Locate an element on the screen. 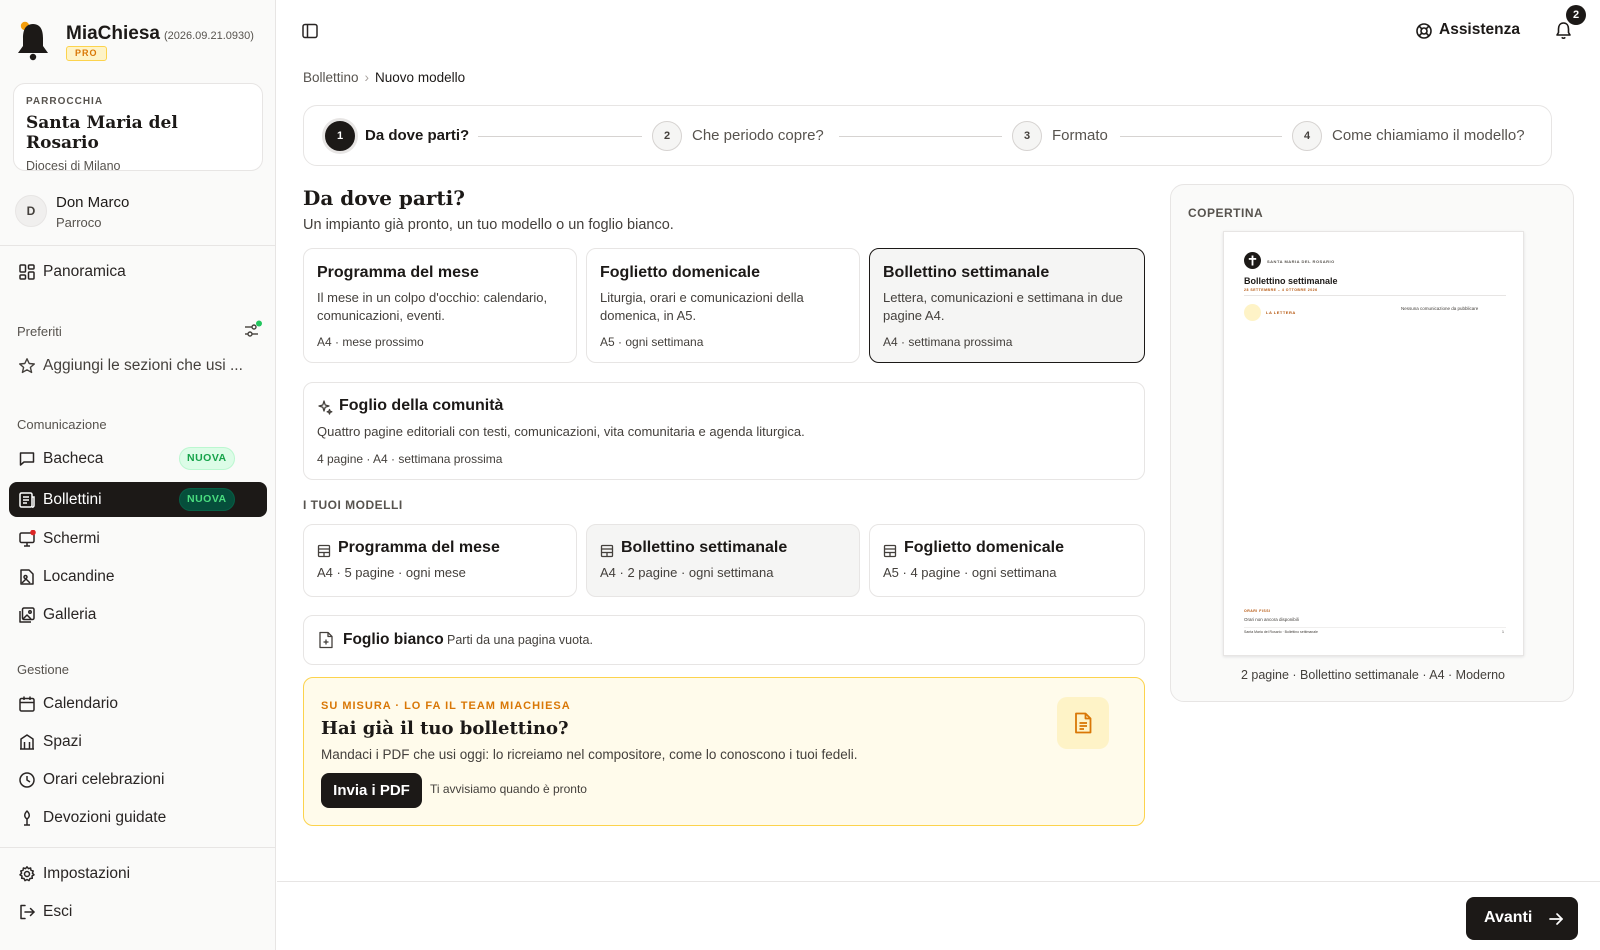 This screenshot has height=950, width=1600. bell-logo-icon is located at coordinates (33, 41).